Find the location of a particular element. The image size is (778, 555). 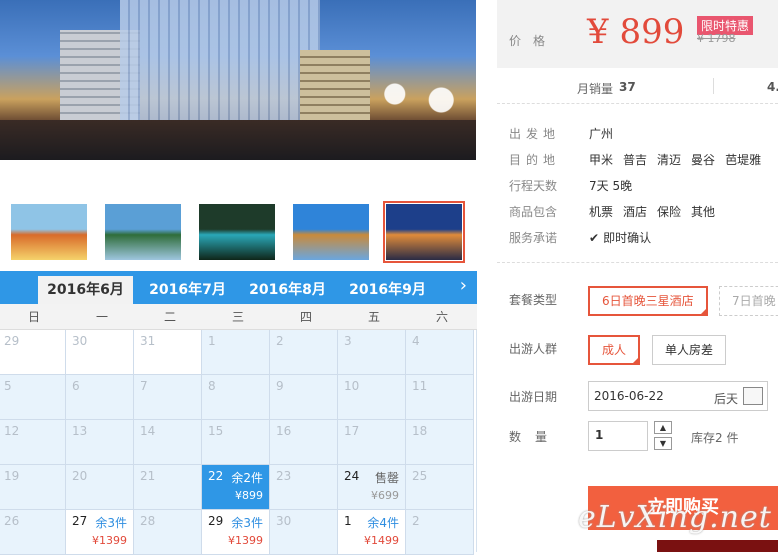

calendar-day: 9 is located at coordinates (304, 397).